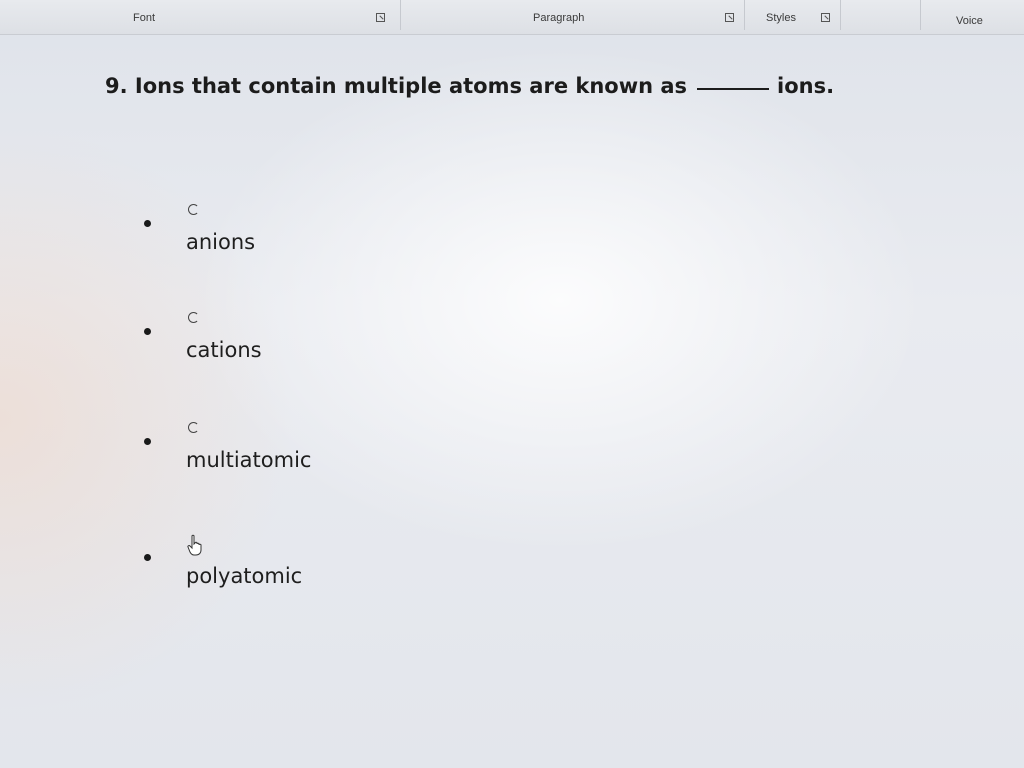 The height and width of the screenshot is (768, 1024). What do you see at coordinates (969, 21) in the screenshot?
I see `ribbon-group-voice-label: Voice` at bounding box center [969, 21].